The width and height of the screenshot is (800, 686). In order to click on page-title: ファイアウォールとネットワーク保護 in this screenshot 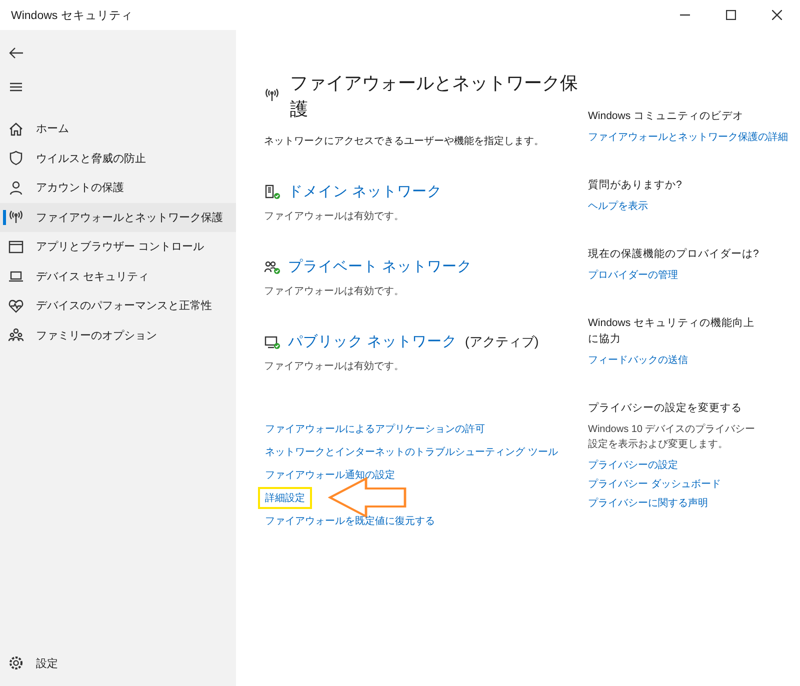, I will do `click(434, 96)`.